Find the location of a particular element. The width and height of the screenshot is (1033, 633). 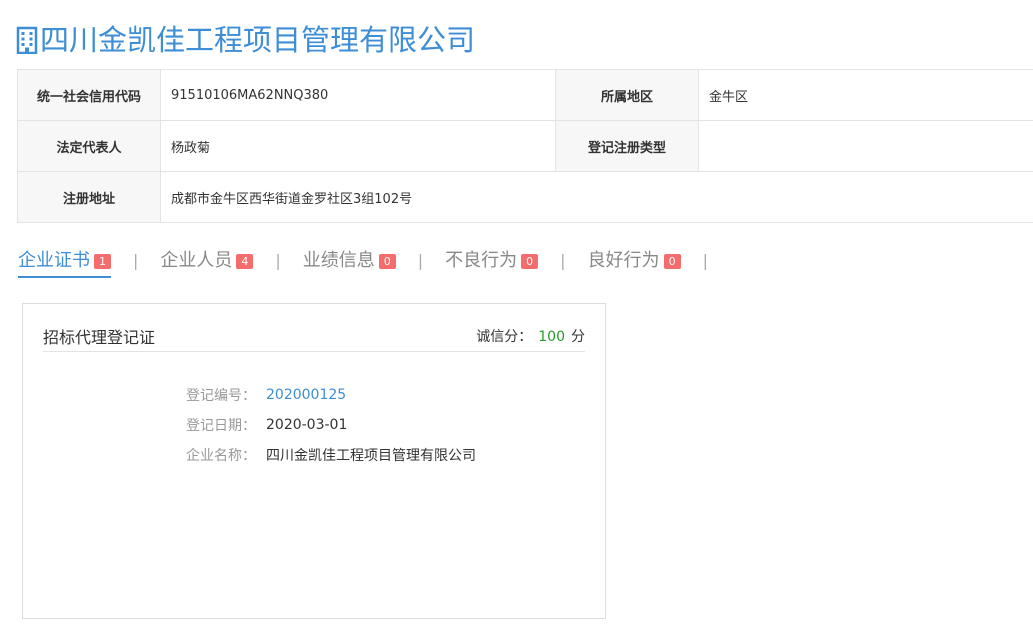

table-row: 法定代表人 杨政菊 登记注册类型 is located at coordinates (525, 146).